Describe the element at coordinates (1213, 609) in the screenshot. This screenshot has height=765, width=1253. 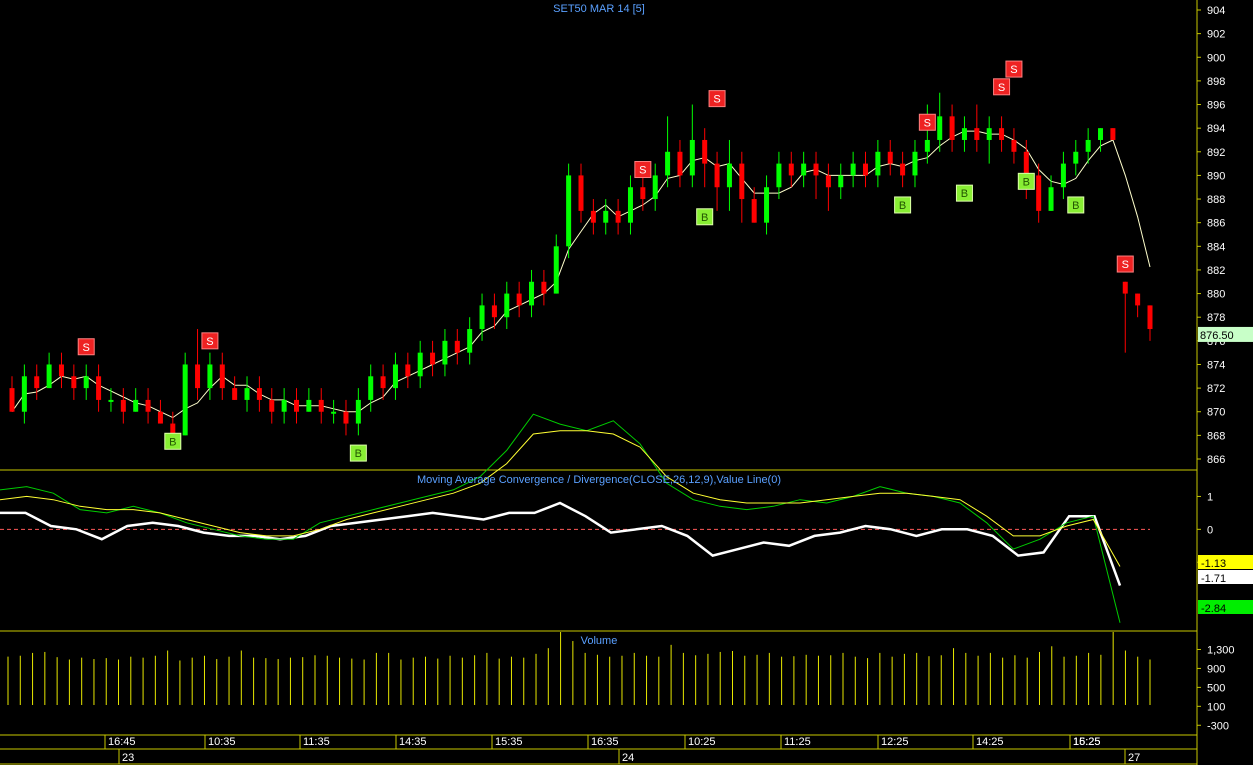
I see `macd-value-label: -2.84` at that location.